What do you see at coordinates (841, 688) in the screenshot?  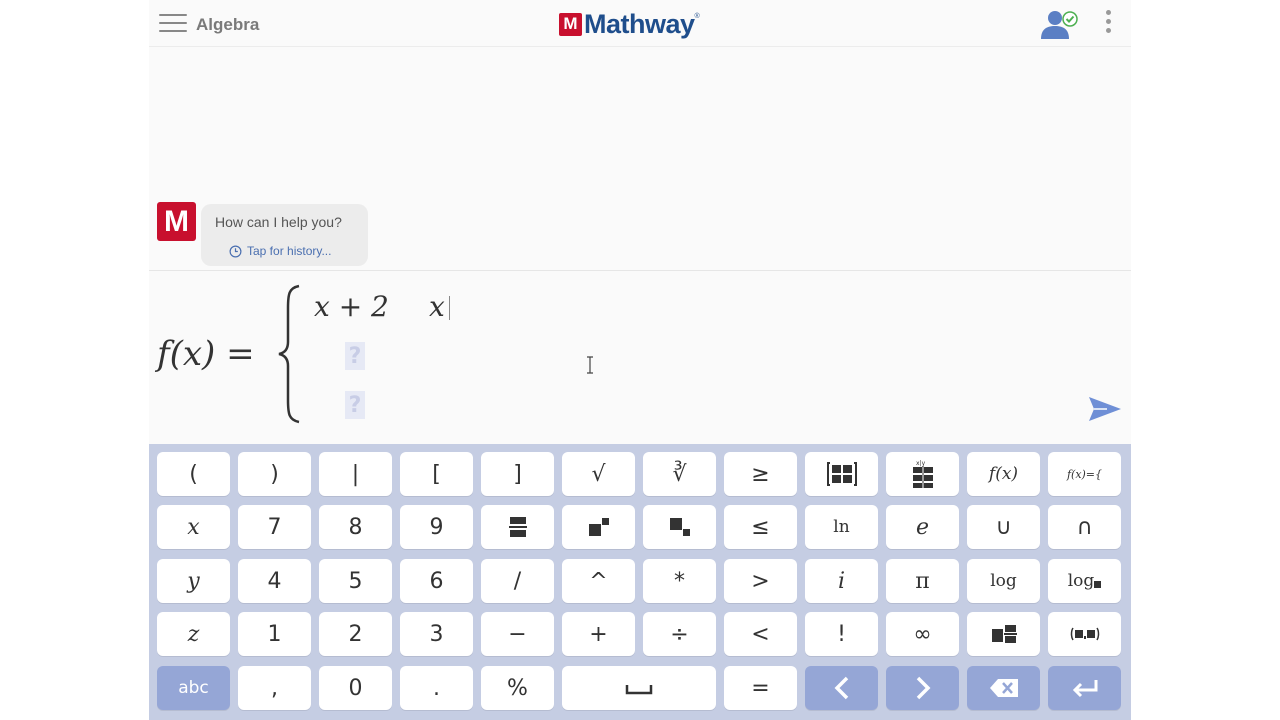 I see `key-cursor-left` at bounding box center [841, 688].